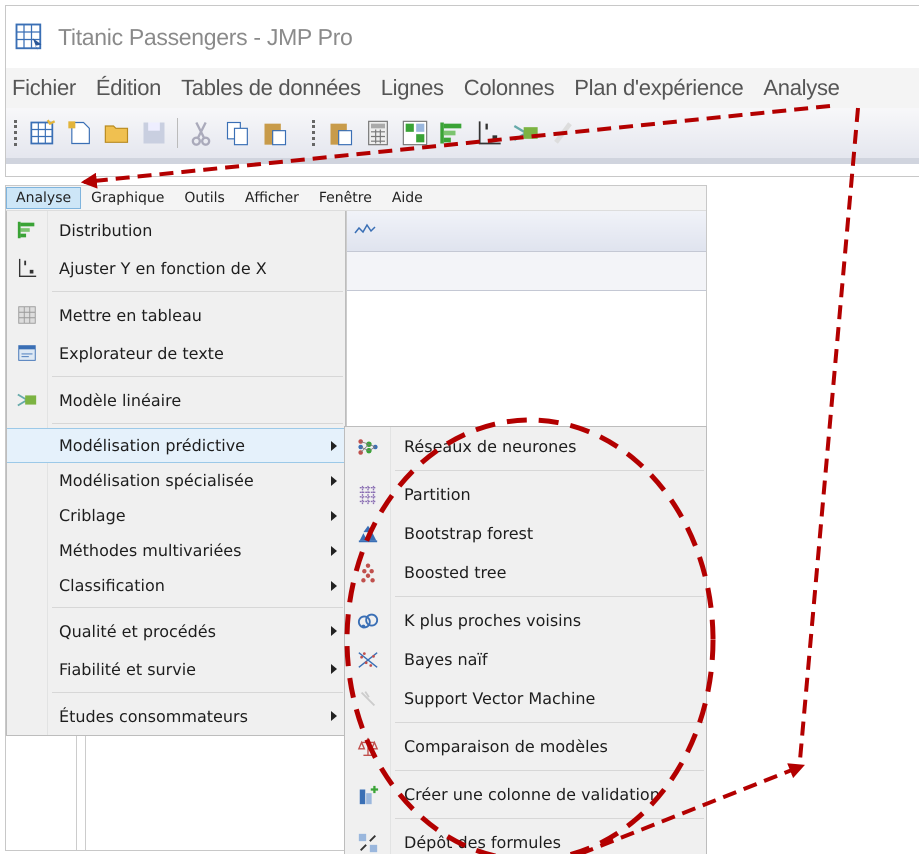  I want to click on menu-option: Classification, so click(176, 585).